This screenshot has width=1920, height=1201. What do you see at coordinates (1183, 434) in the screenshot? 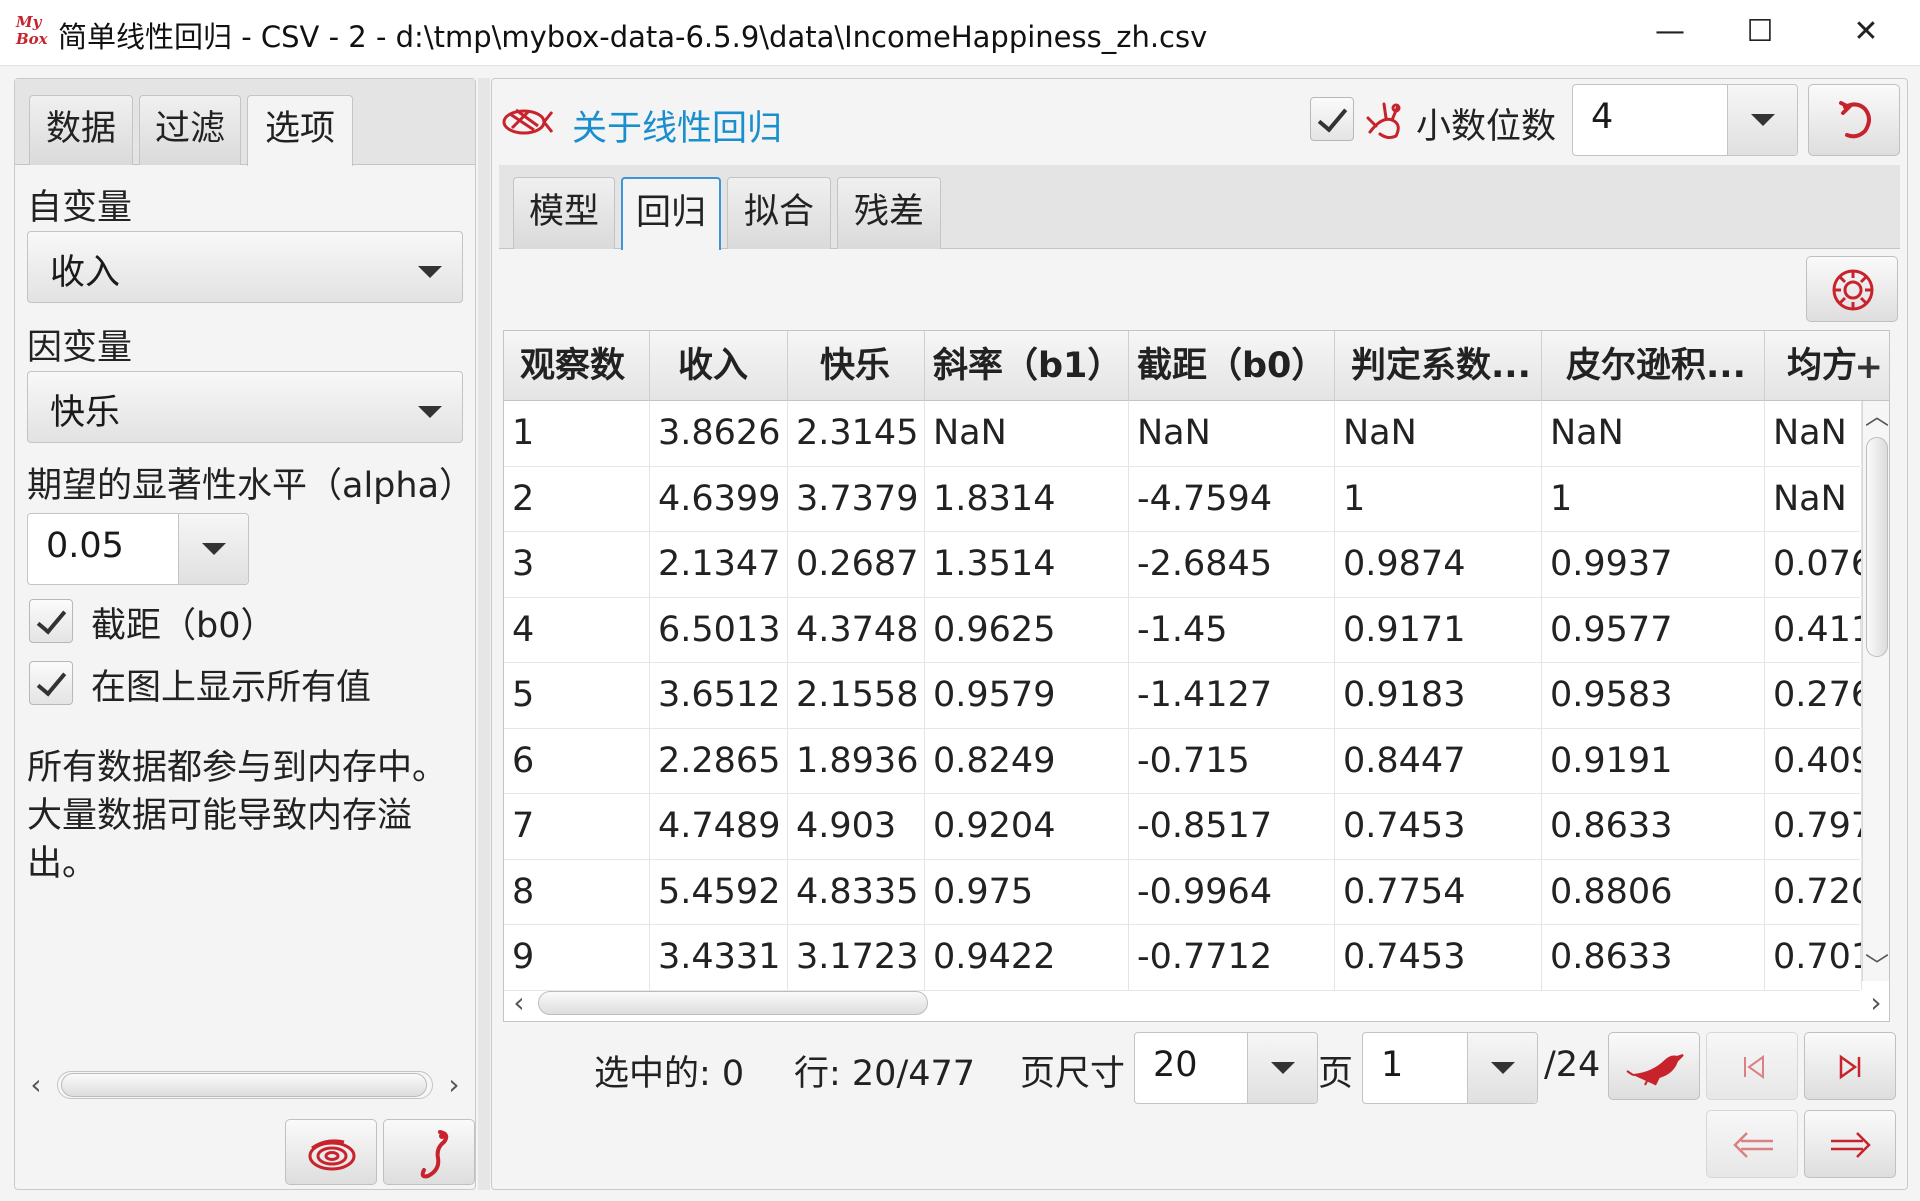
I see `table-row: 1 3.8626 2.3145 NaN NaN NaN NaN NaN` at bounding box center [1183, 434].